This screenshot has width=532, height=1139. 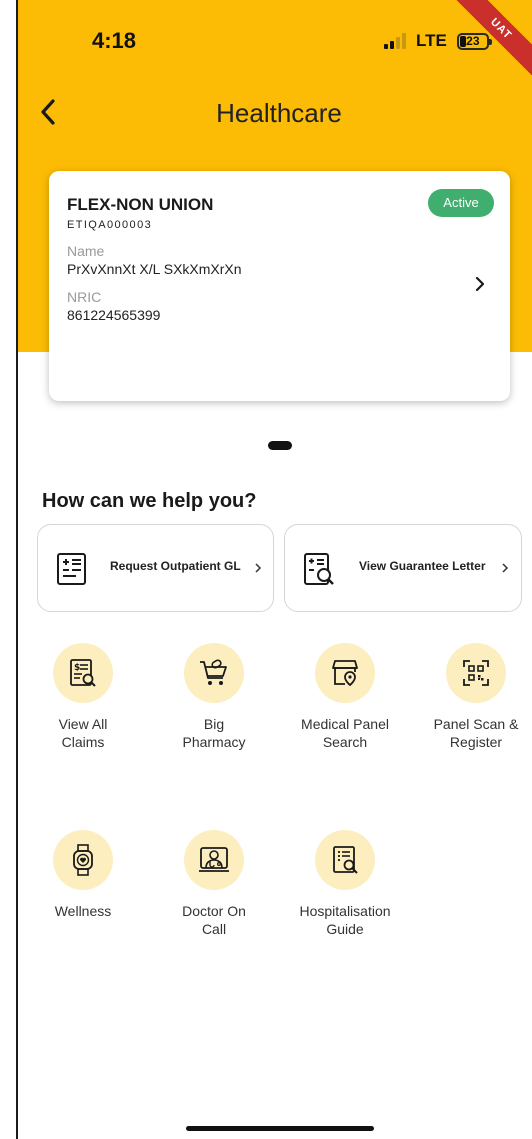 What do you see at coordinates (84, 297) in the screenshot?
I see `nric-label: NRIC` at bounding box center [84, 297].